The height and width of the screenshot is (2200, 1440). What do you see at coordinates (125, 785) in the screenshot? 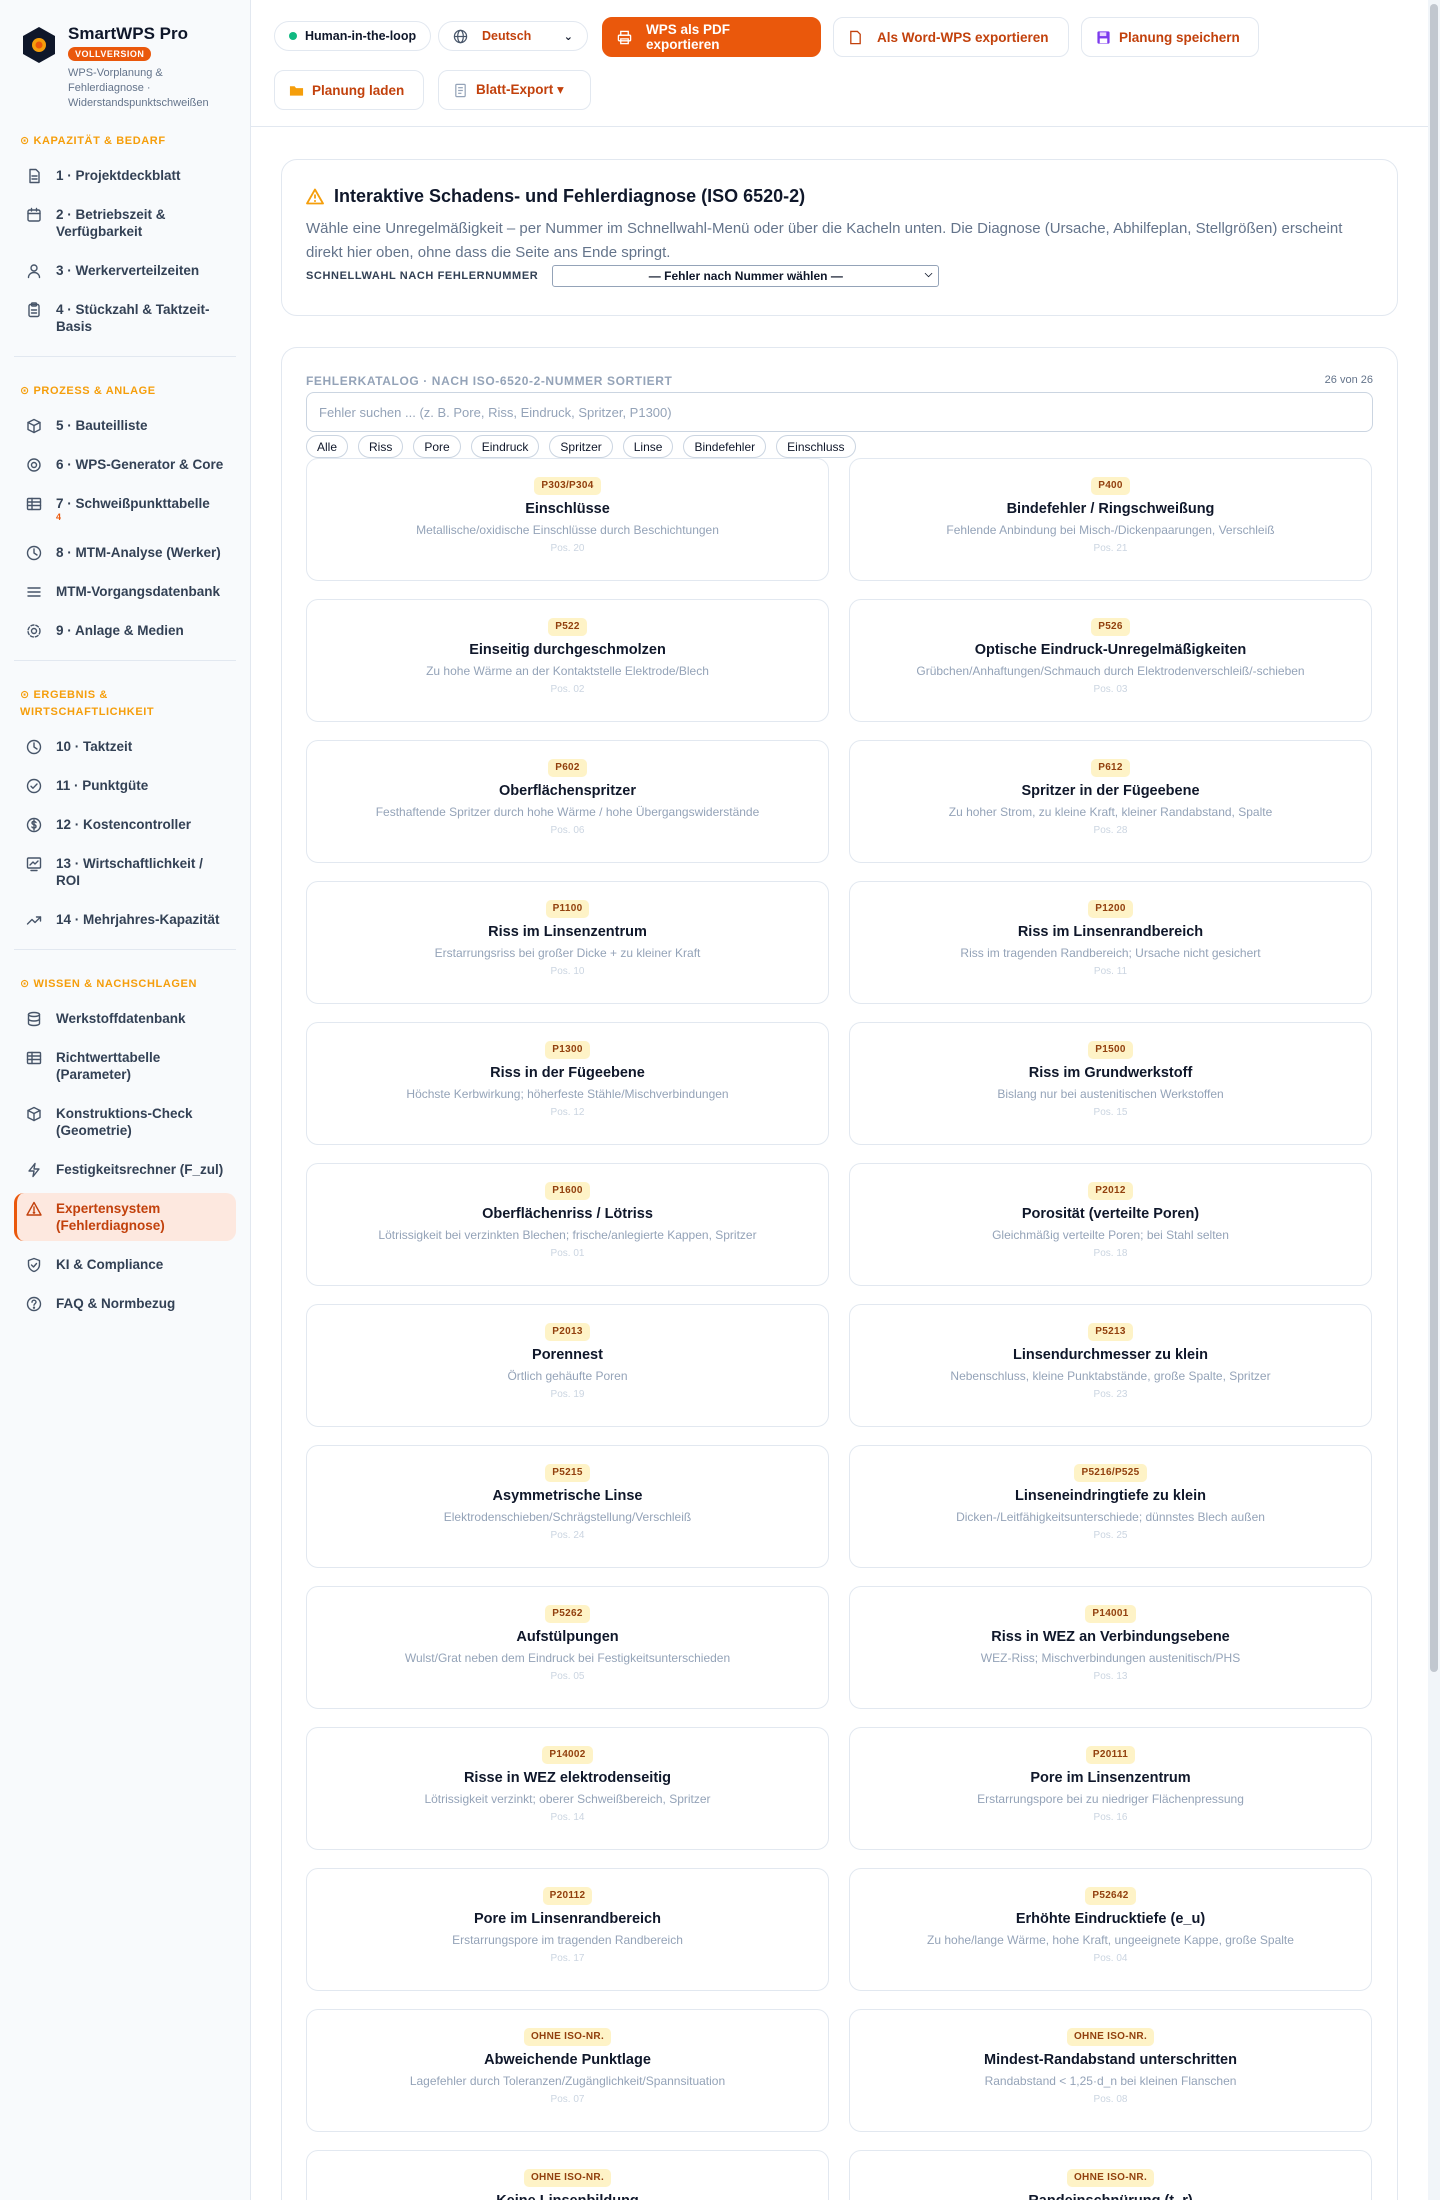
I see `sidebar-item-11-punktgüte: 11 · Punktgüte` at bounding box center [125, 785].